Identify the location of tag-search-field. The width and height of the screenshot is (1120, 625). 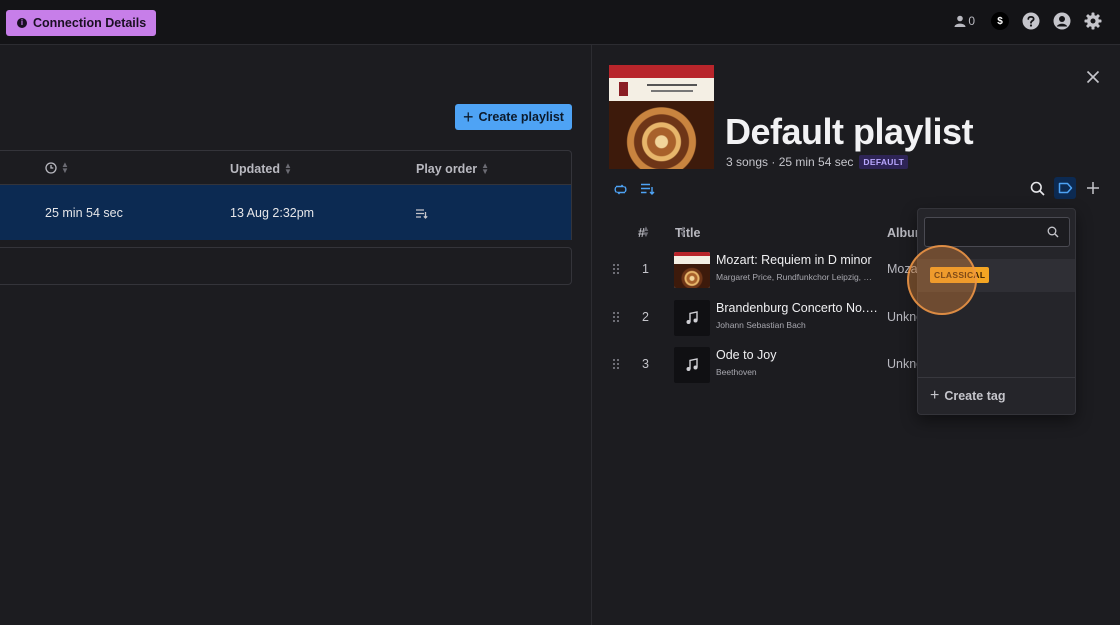
(997, 232).